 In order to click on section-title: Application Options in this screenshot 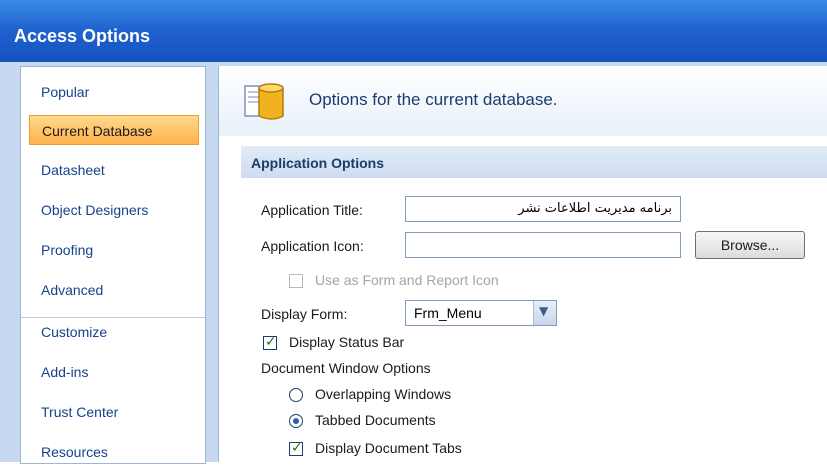, I will do `click(317, 163)`.